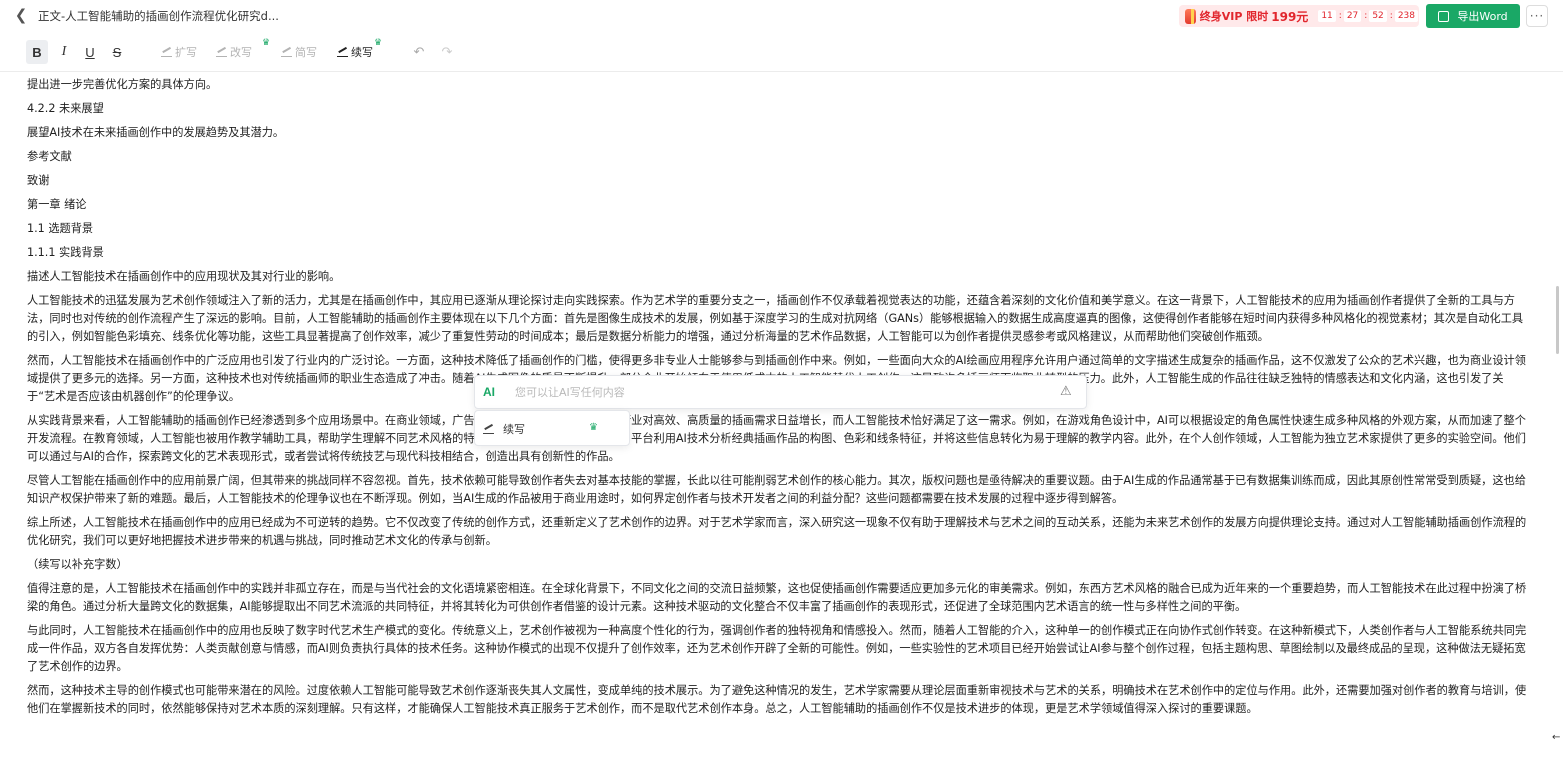 This screenshot has height=780, width=1563. What do you see at coordinates (1190, 16) in the screenshot?
I see `gift-icon` at bounding box center [1190, 16].